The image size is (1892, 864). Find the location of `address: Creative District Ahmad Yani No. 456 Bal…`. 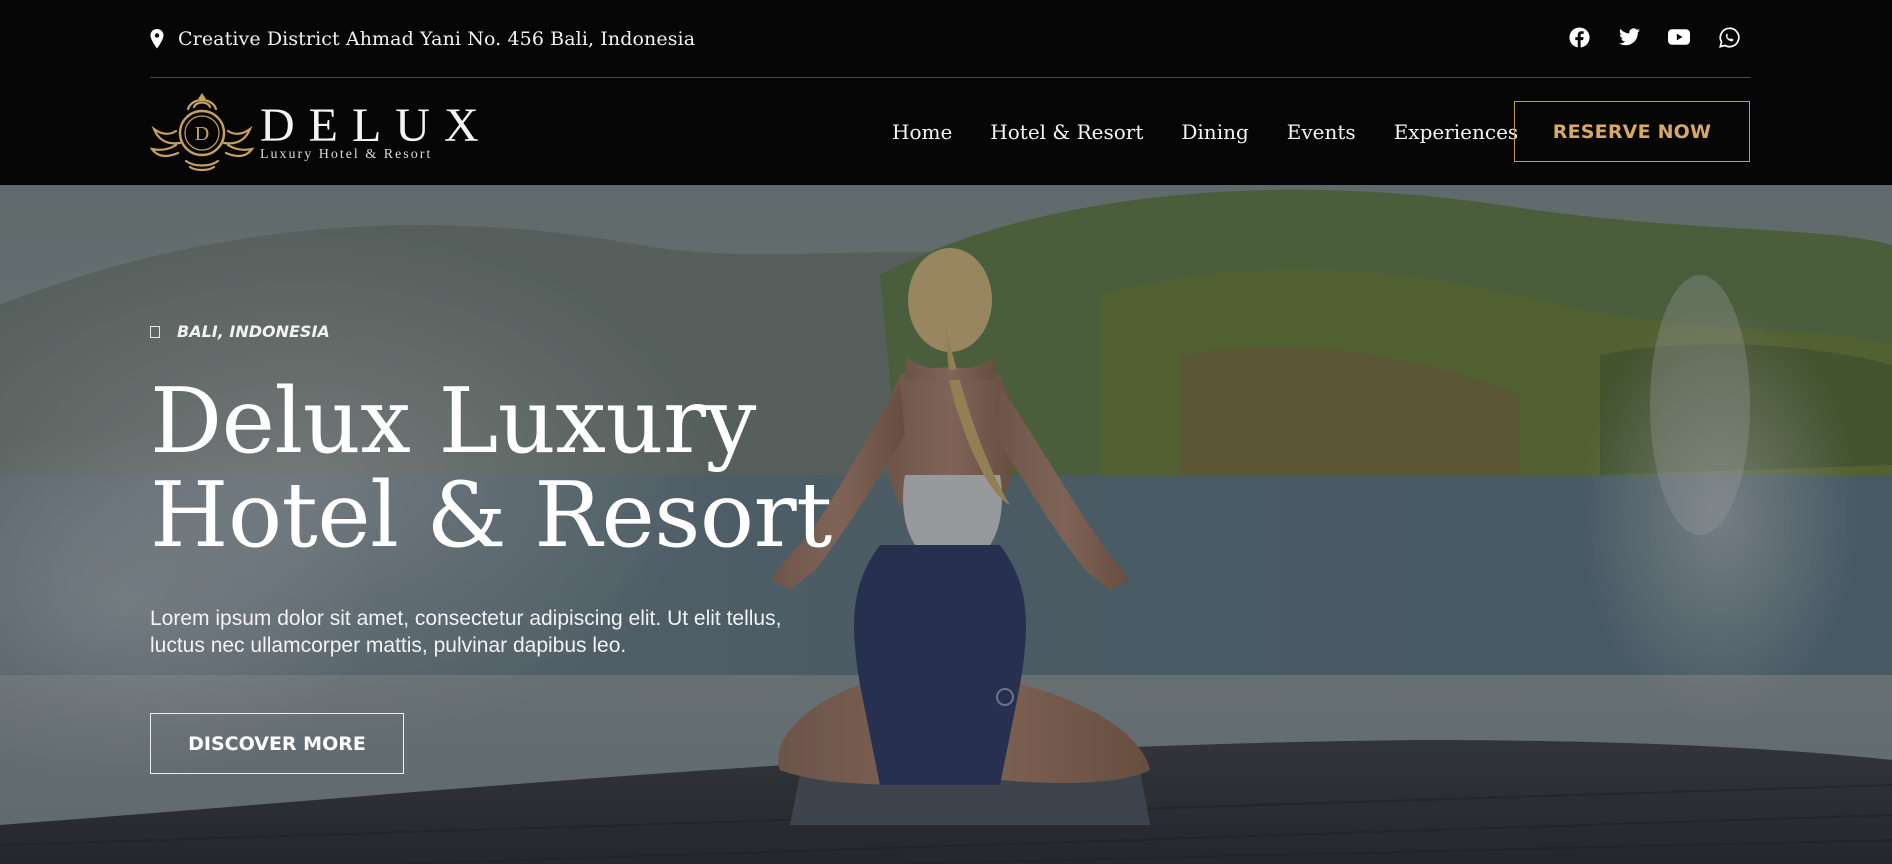

address: Creative District Ahmad Yani No. 456 Bal… is located at coordinates (422, 39).